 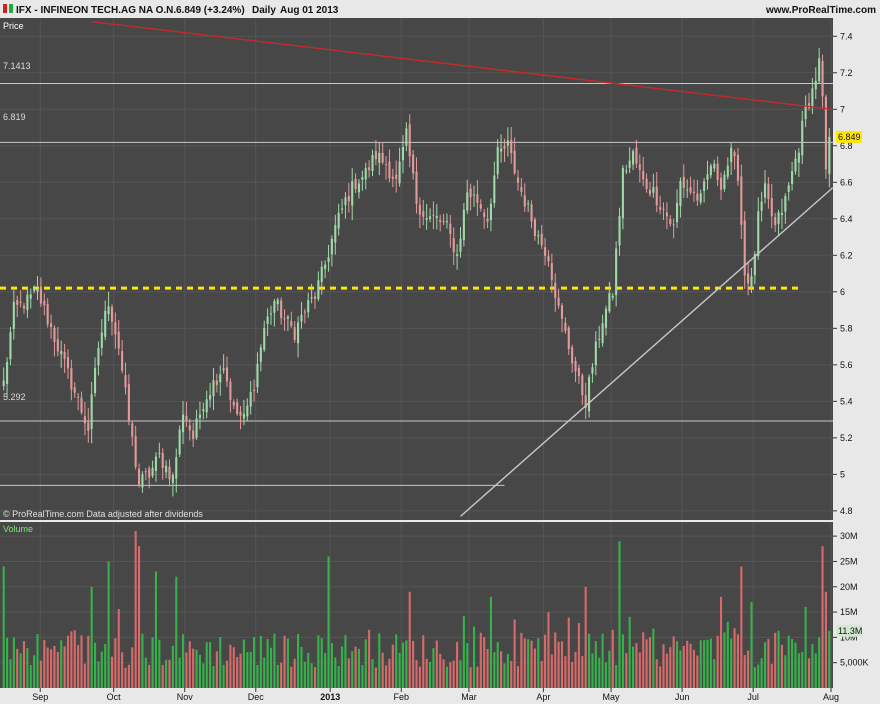 What do you see at coordinates (849, 137) in the screenshot?
I see `current-price-value: 6.849` at bounding box center [849, 137].